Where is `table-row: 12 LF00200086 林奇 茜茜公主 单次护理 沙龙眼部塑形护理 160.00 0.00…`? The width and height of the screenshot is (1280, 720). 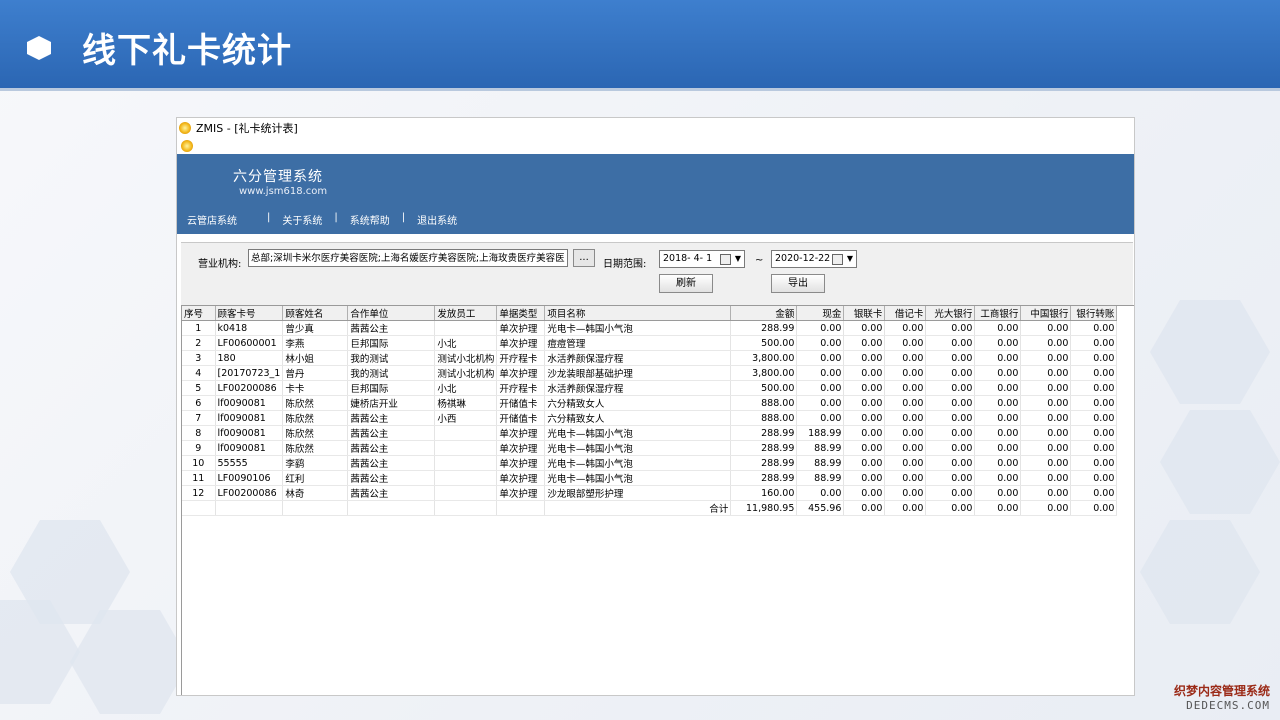 table-row: 12 LF00200086 林奇 茜茜公主 单次护理 沙龙眼部塑形护理 160.00 0.00… is located at coordinates (650, 493).